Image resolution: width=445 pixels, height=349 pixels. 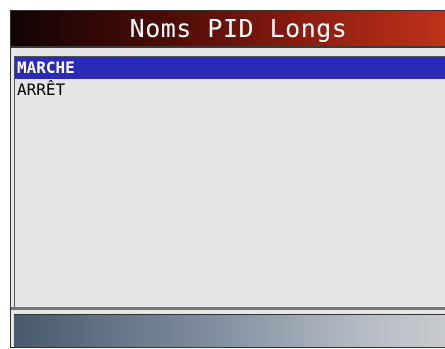 I want to click on footer-bar, so click(x=229, y=330).